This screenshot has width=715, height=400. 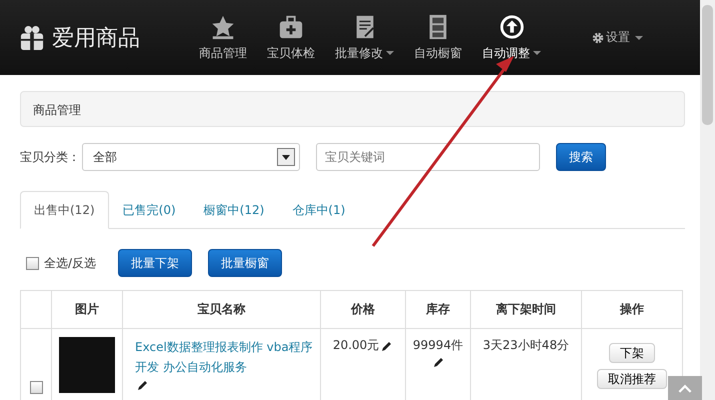 What do you see at coordinates (70, 263) in the screenshot?
I see `select-all-label: 全选/反选` at bounding box center [70, 263].